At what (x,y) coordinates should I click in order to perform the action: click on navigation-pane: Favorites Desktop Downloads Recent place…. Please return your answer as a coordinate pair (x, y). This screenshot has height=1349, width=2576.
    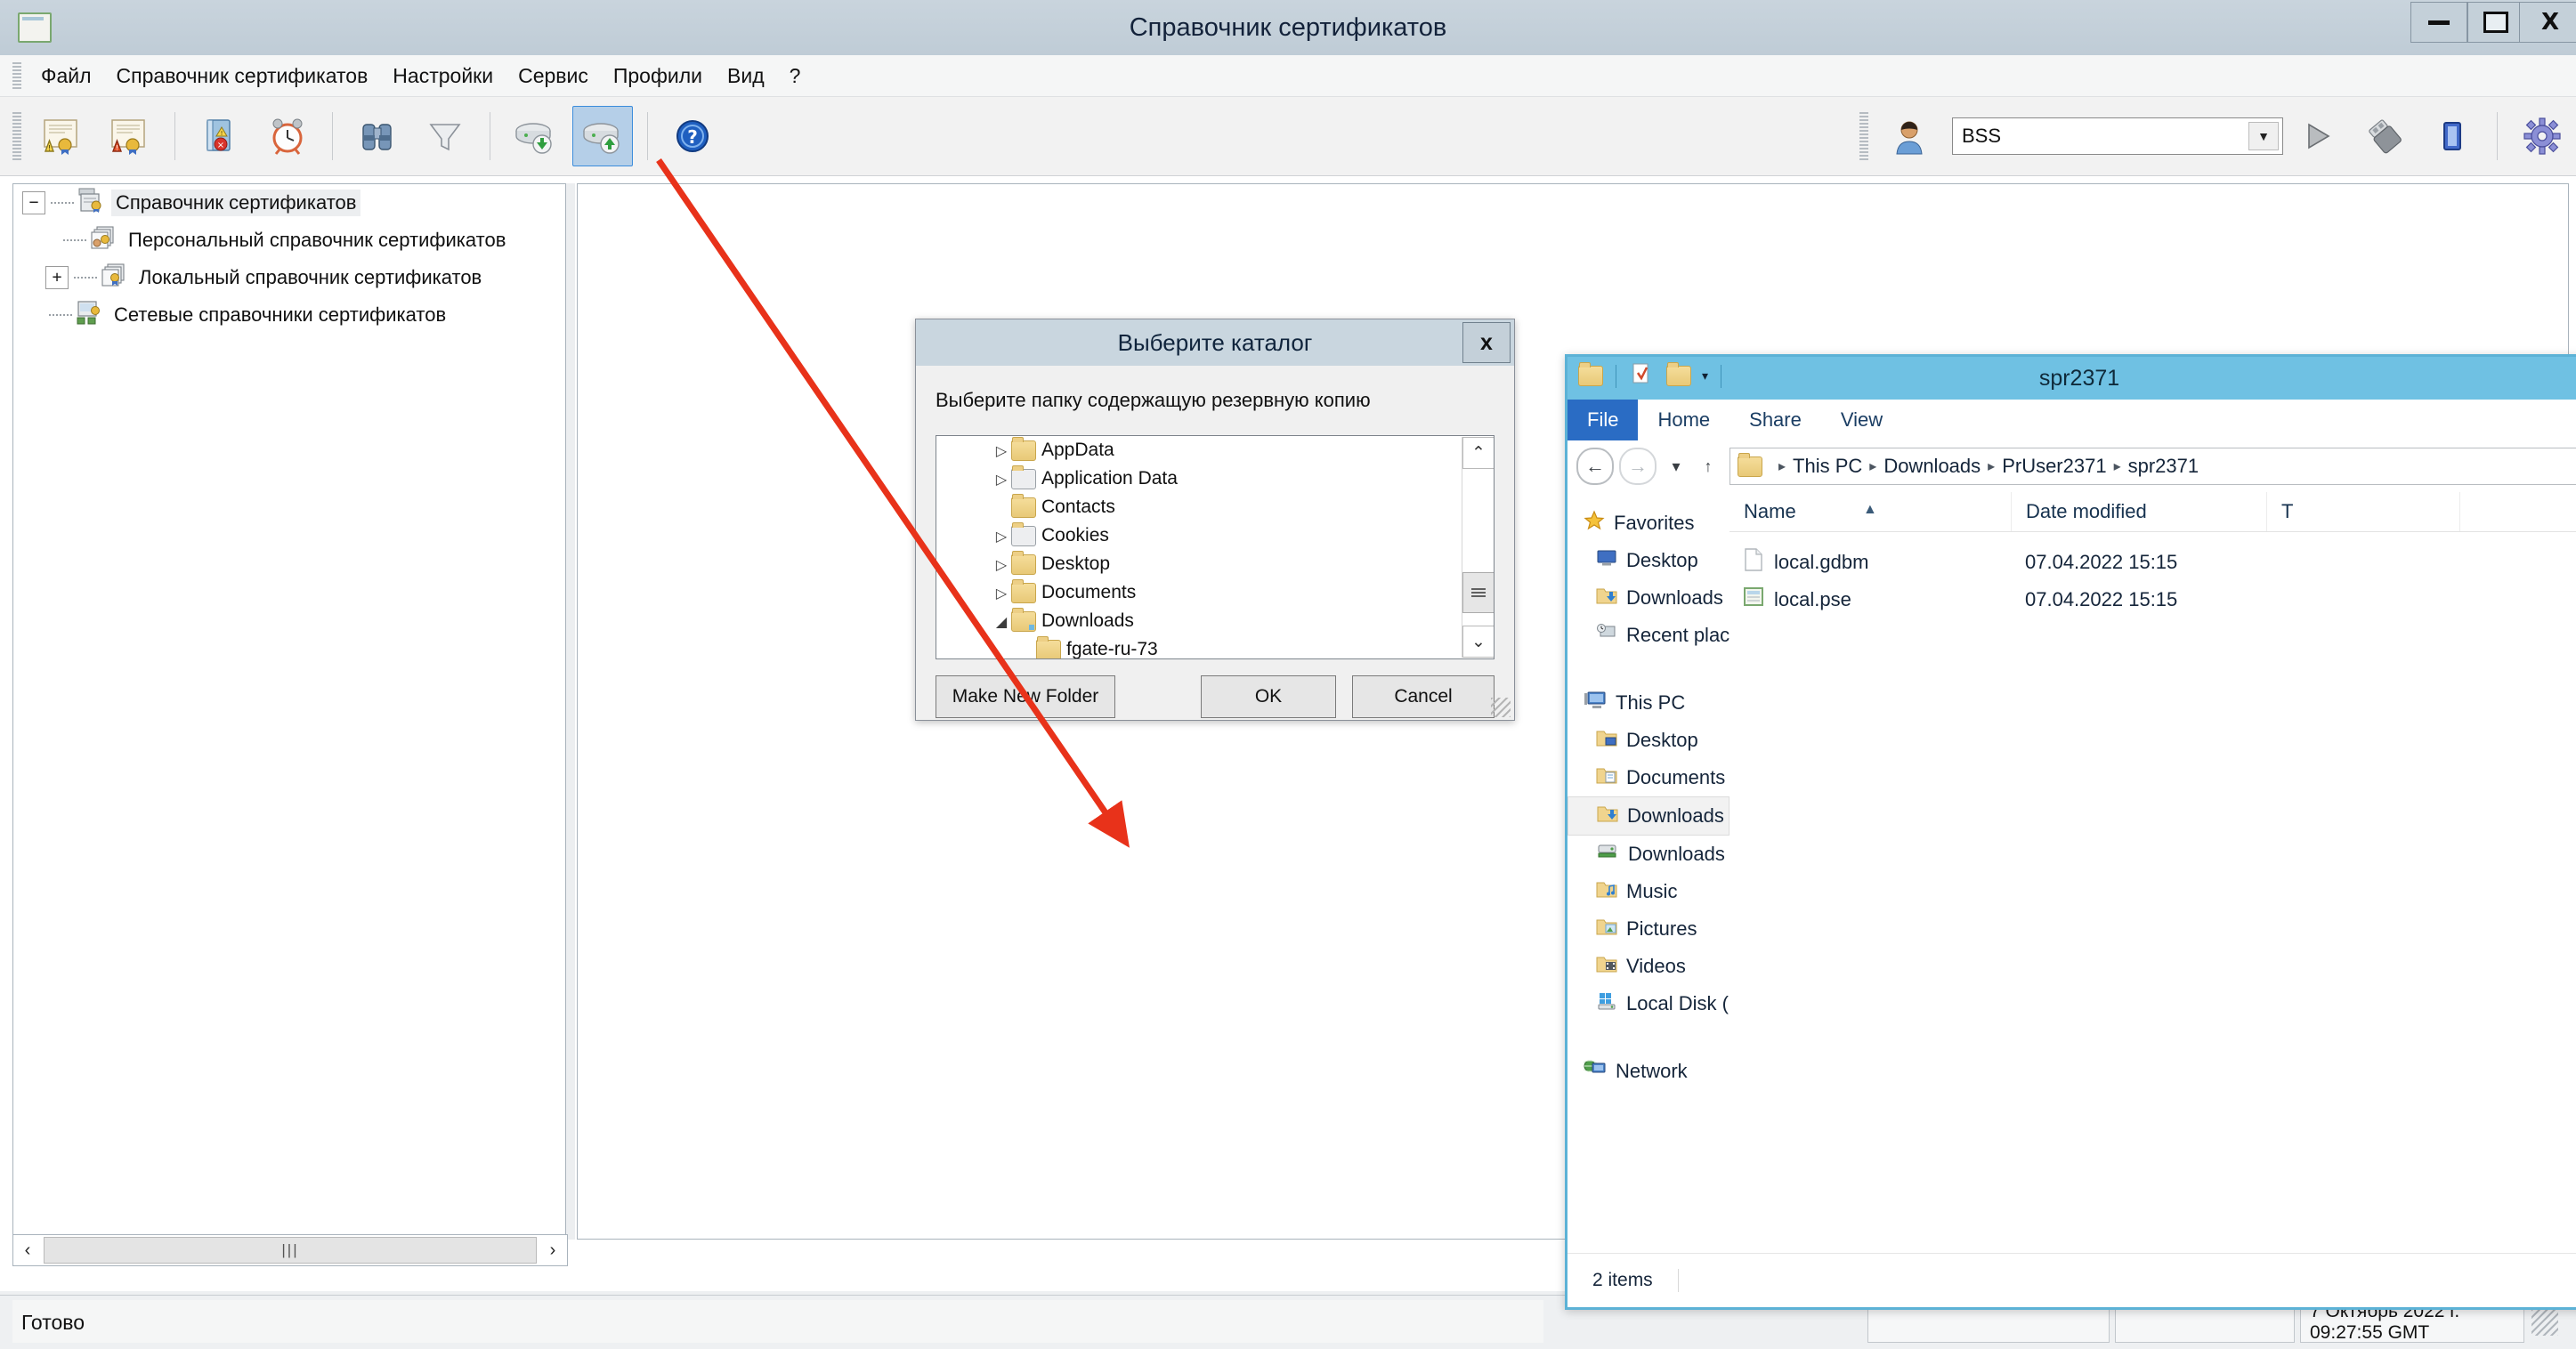
    Looking at the image, I should click on (1688, 873).